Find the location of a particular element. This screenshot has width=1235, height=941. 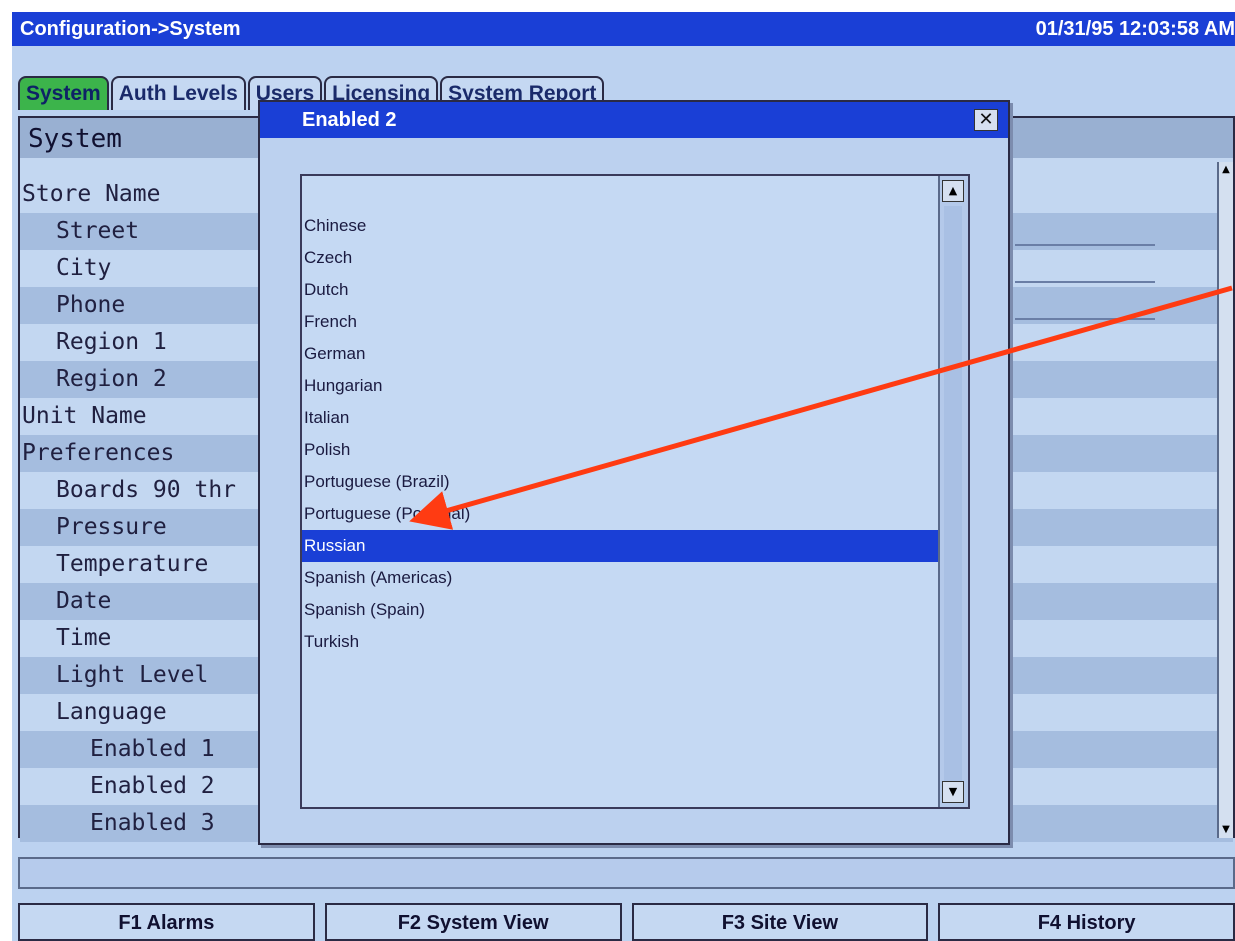

list-item: Czech is located at coordinates (620, 258).